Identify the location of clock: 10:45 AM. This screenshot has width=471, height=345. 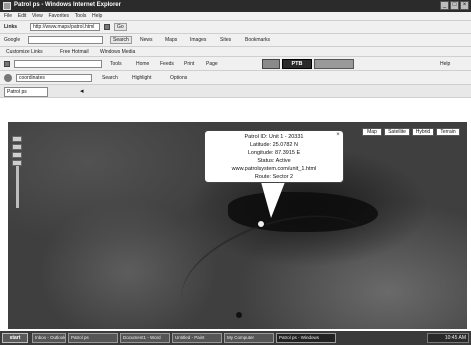
(455, 338).